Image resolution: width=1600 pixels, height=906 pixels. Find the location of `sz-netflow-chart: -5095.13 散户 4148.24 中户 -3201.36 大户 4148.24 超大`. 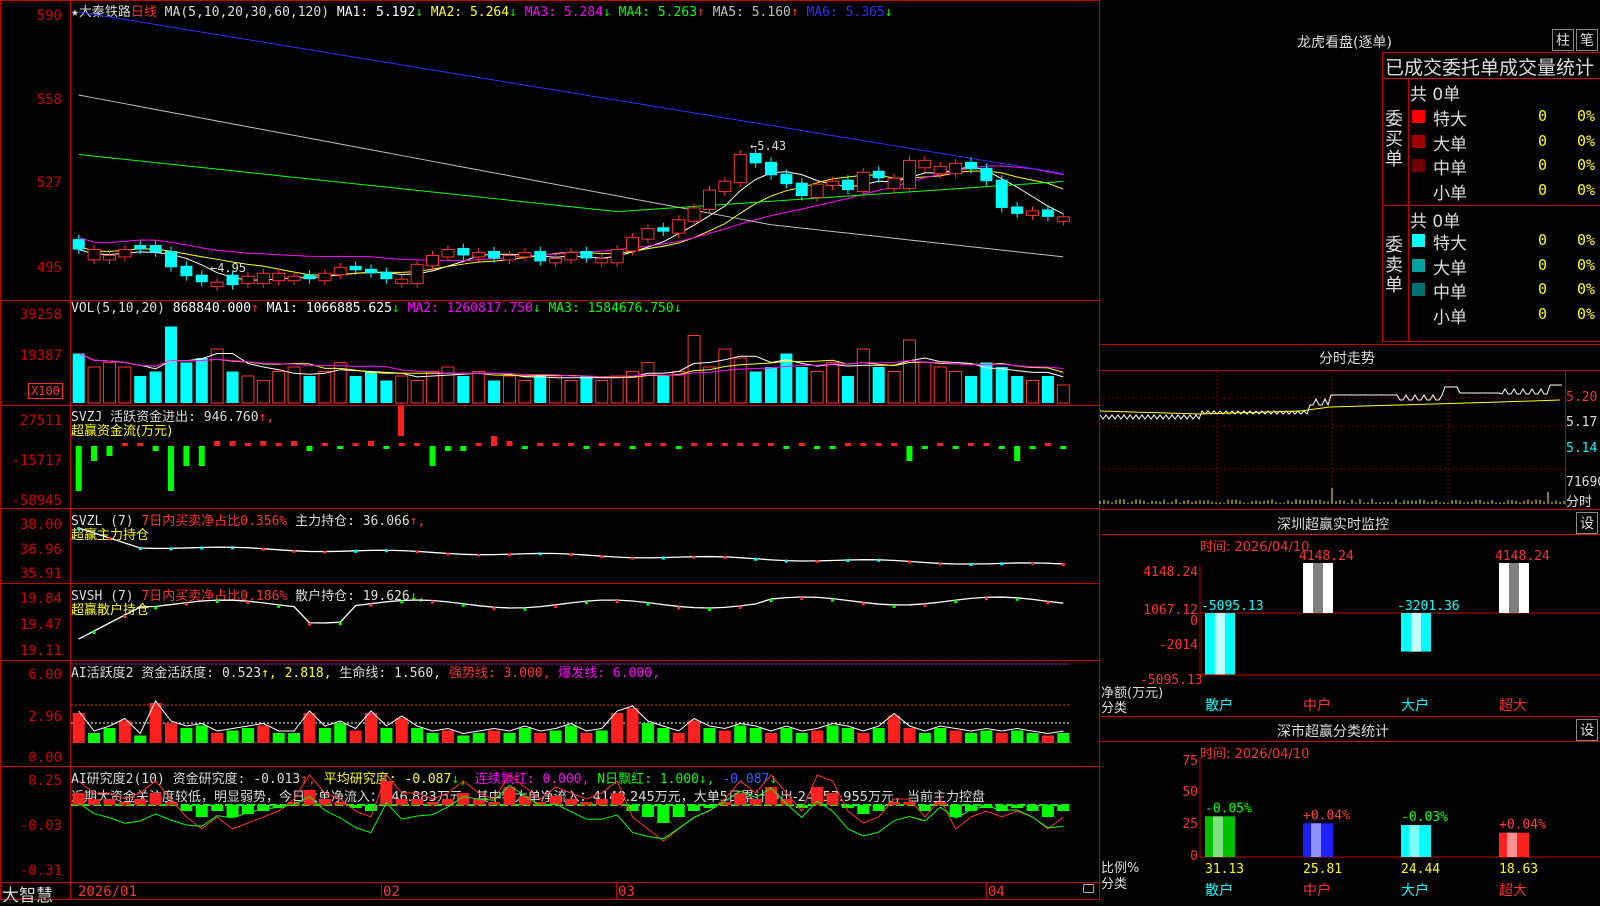

sz-netflow-chart: -5095.13 散户 4148.24 中户 -3201.36 大户 4148.24 超大 is located at coordinates (1400, 627).